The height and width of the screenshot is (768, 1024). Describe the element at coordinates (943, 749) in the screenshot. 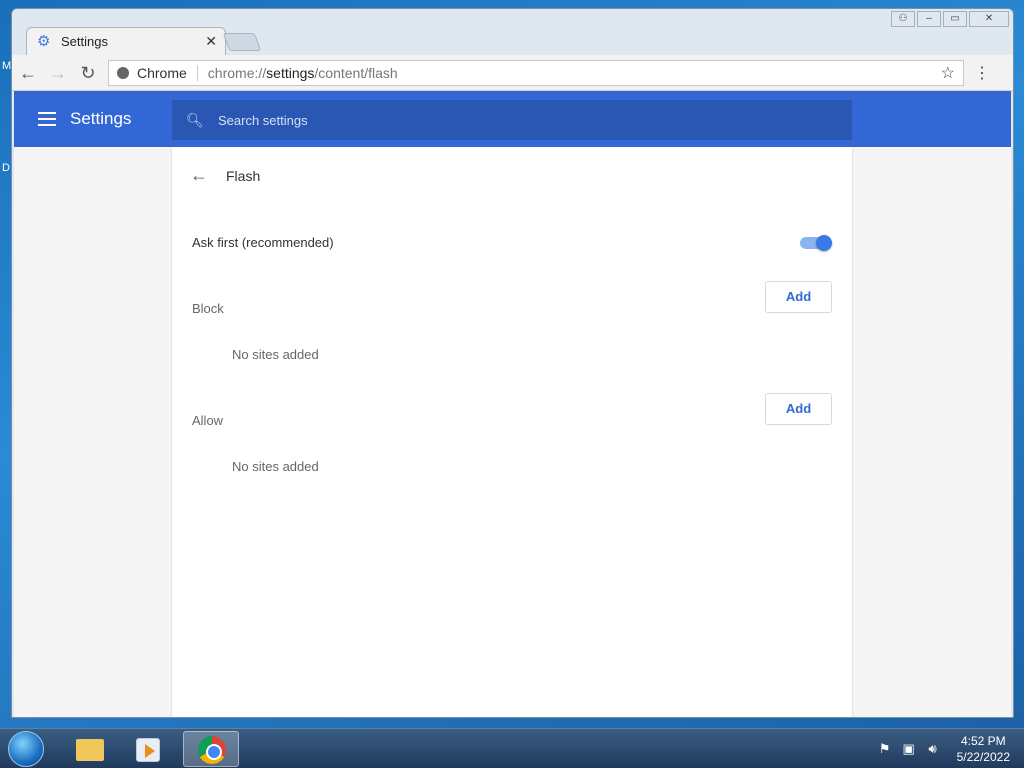

I see `system-tray: ⚑ ▣ 🔊︎ 4:52 PM 5/22/2022` at that location.